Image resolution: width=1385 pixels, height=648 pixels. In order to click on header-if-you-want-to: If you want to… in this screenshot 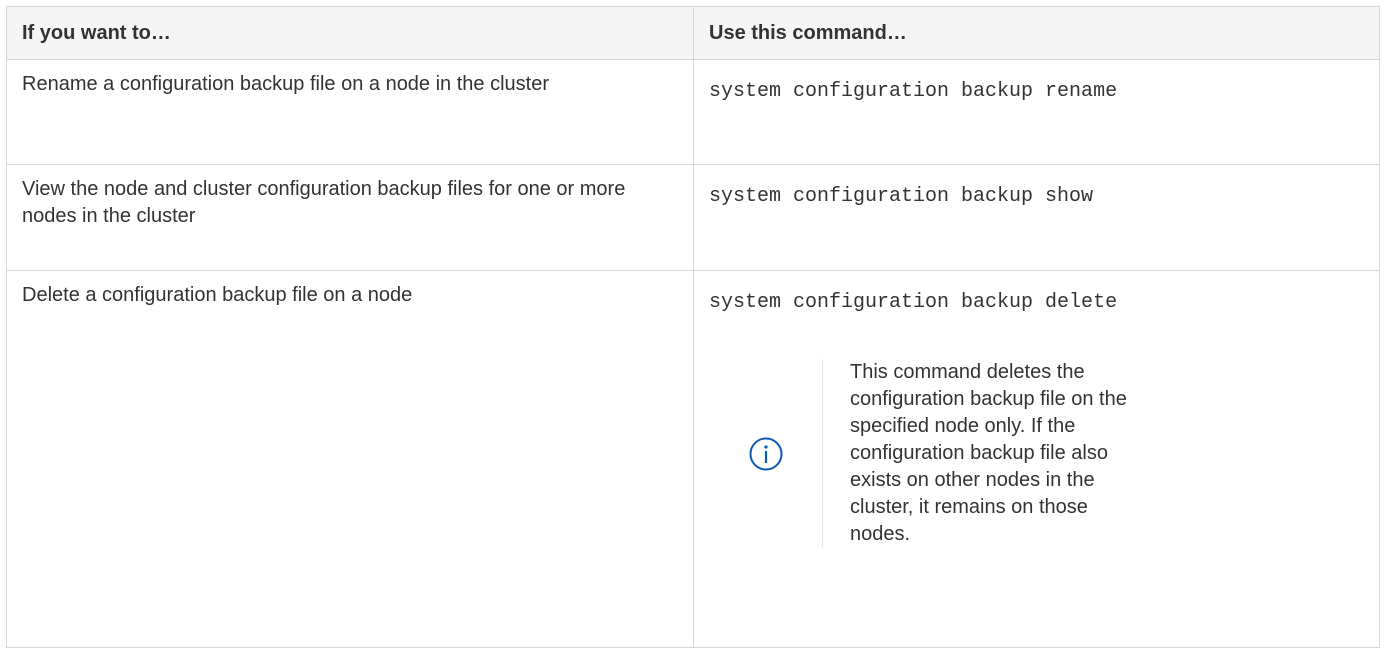, I will do `click(350, 33)`.